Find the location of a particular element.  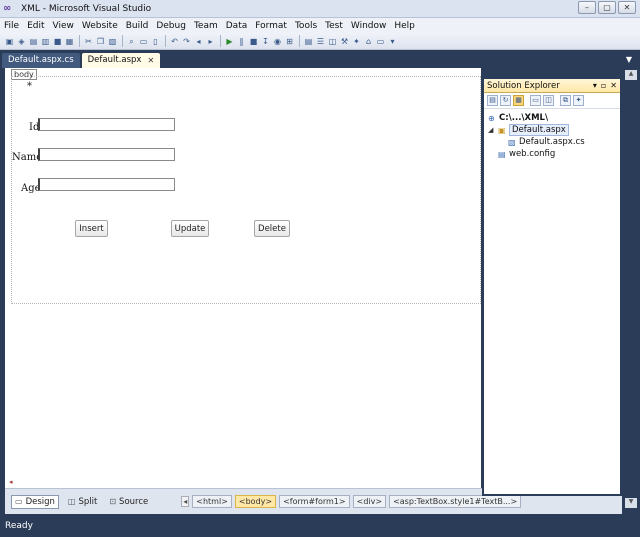

pause-icon: ‖ is located at coordinates (241, 41).